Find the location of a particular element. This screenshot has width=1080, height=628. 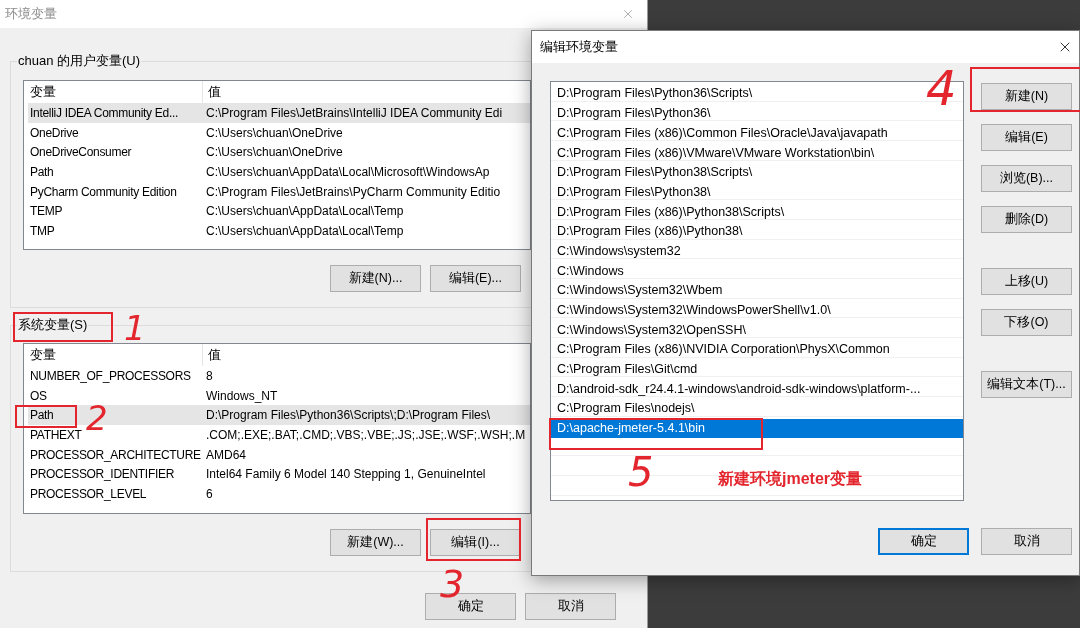

path-entry: C:\Windows\System32\Wbem is located at coordinates (638, 290).